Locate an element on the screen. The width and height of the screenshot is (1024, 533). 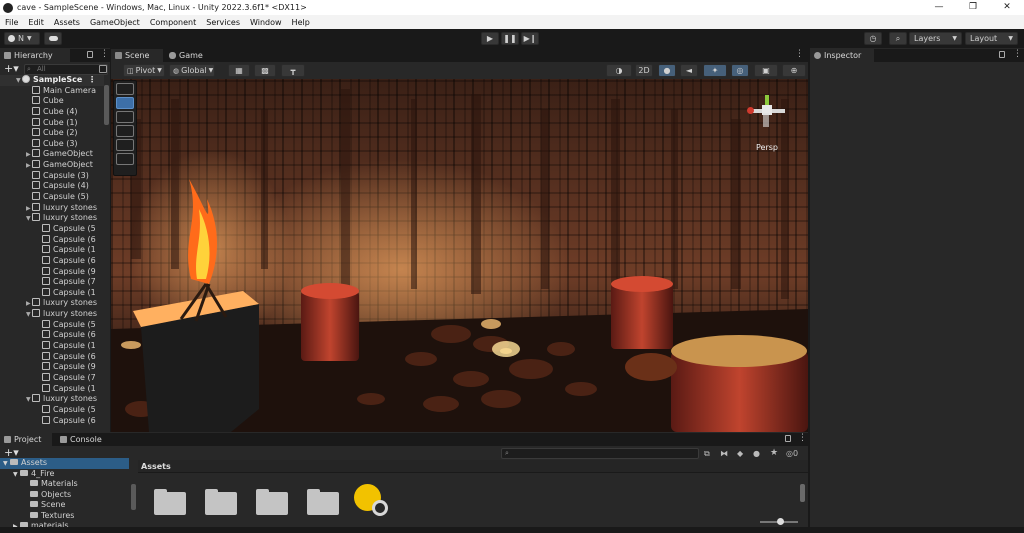
tab-scene: Scene is located at coordinates (137, 55).